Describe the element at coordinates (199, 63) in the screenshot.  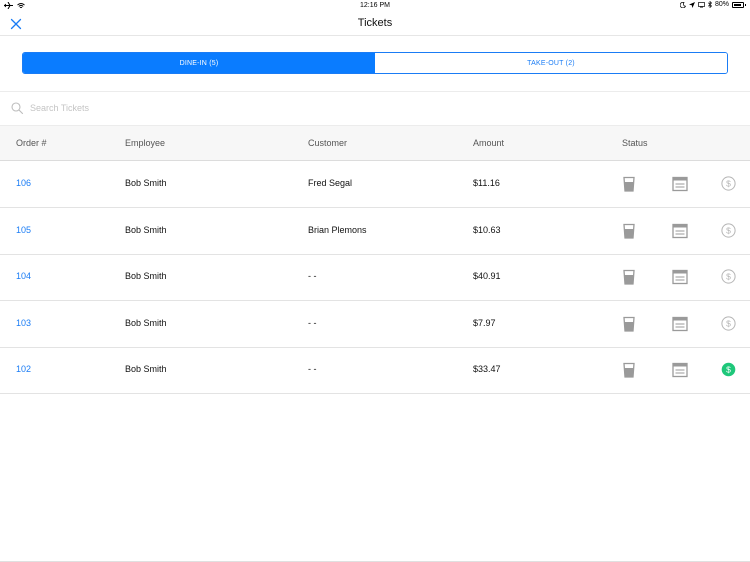
I see `tab-dine-in: DINE-IN (5)` at that location.